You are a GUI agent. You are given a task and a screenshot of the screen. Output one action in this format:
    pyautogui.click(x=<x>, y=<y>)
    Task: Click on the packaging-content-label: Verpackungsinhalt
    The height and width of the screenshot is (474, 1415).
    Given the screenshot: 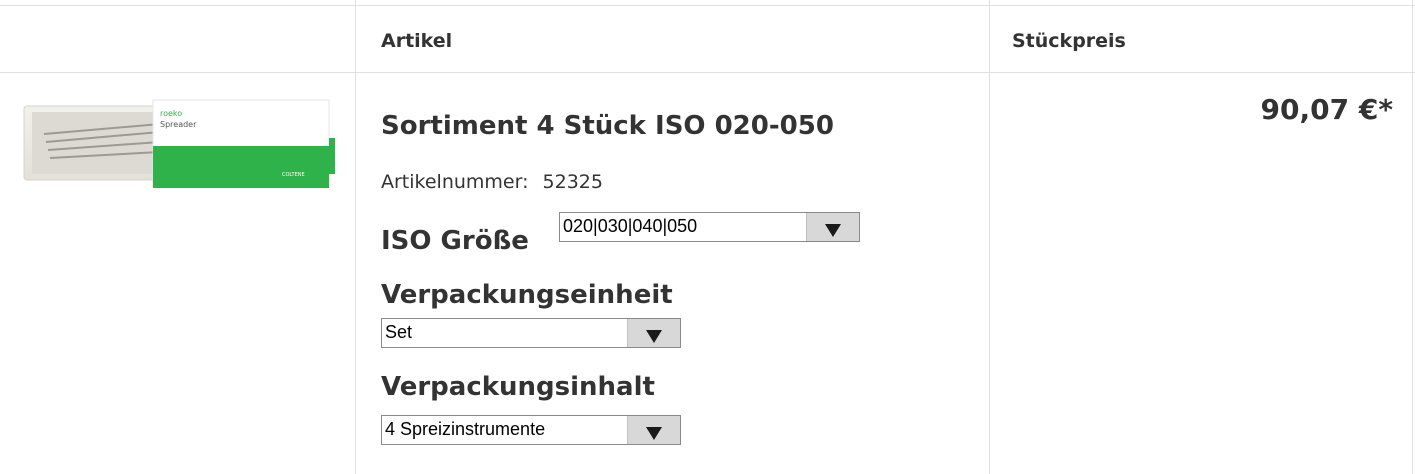 What is the action you would take?
    pyautogui.click(x=518, y=387)
    